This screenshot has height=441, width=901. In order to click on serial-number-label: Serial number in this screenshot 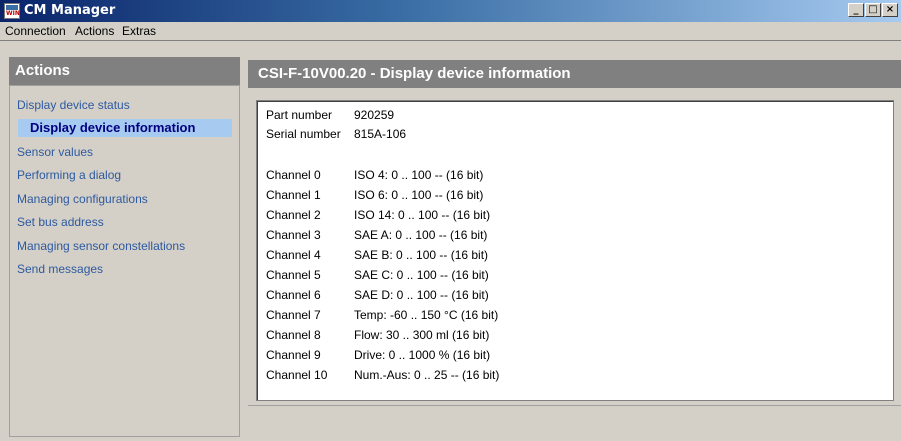, I will do `click(303, 134)`.